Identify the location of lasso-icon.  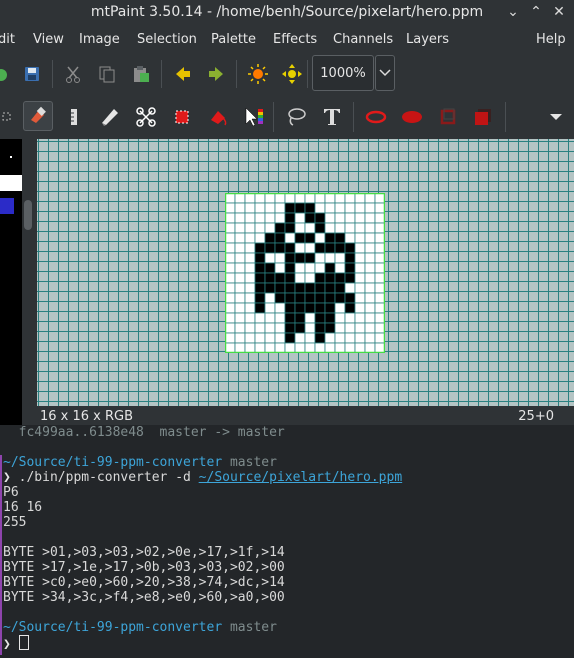
(296, 117).